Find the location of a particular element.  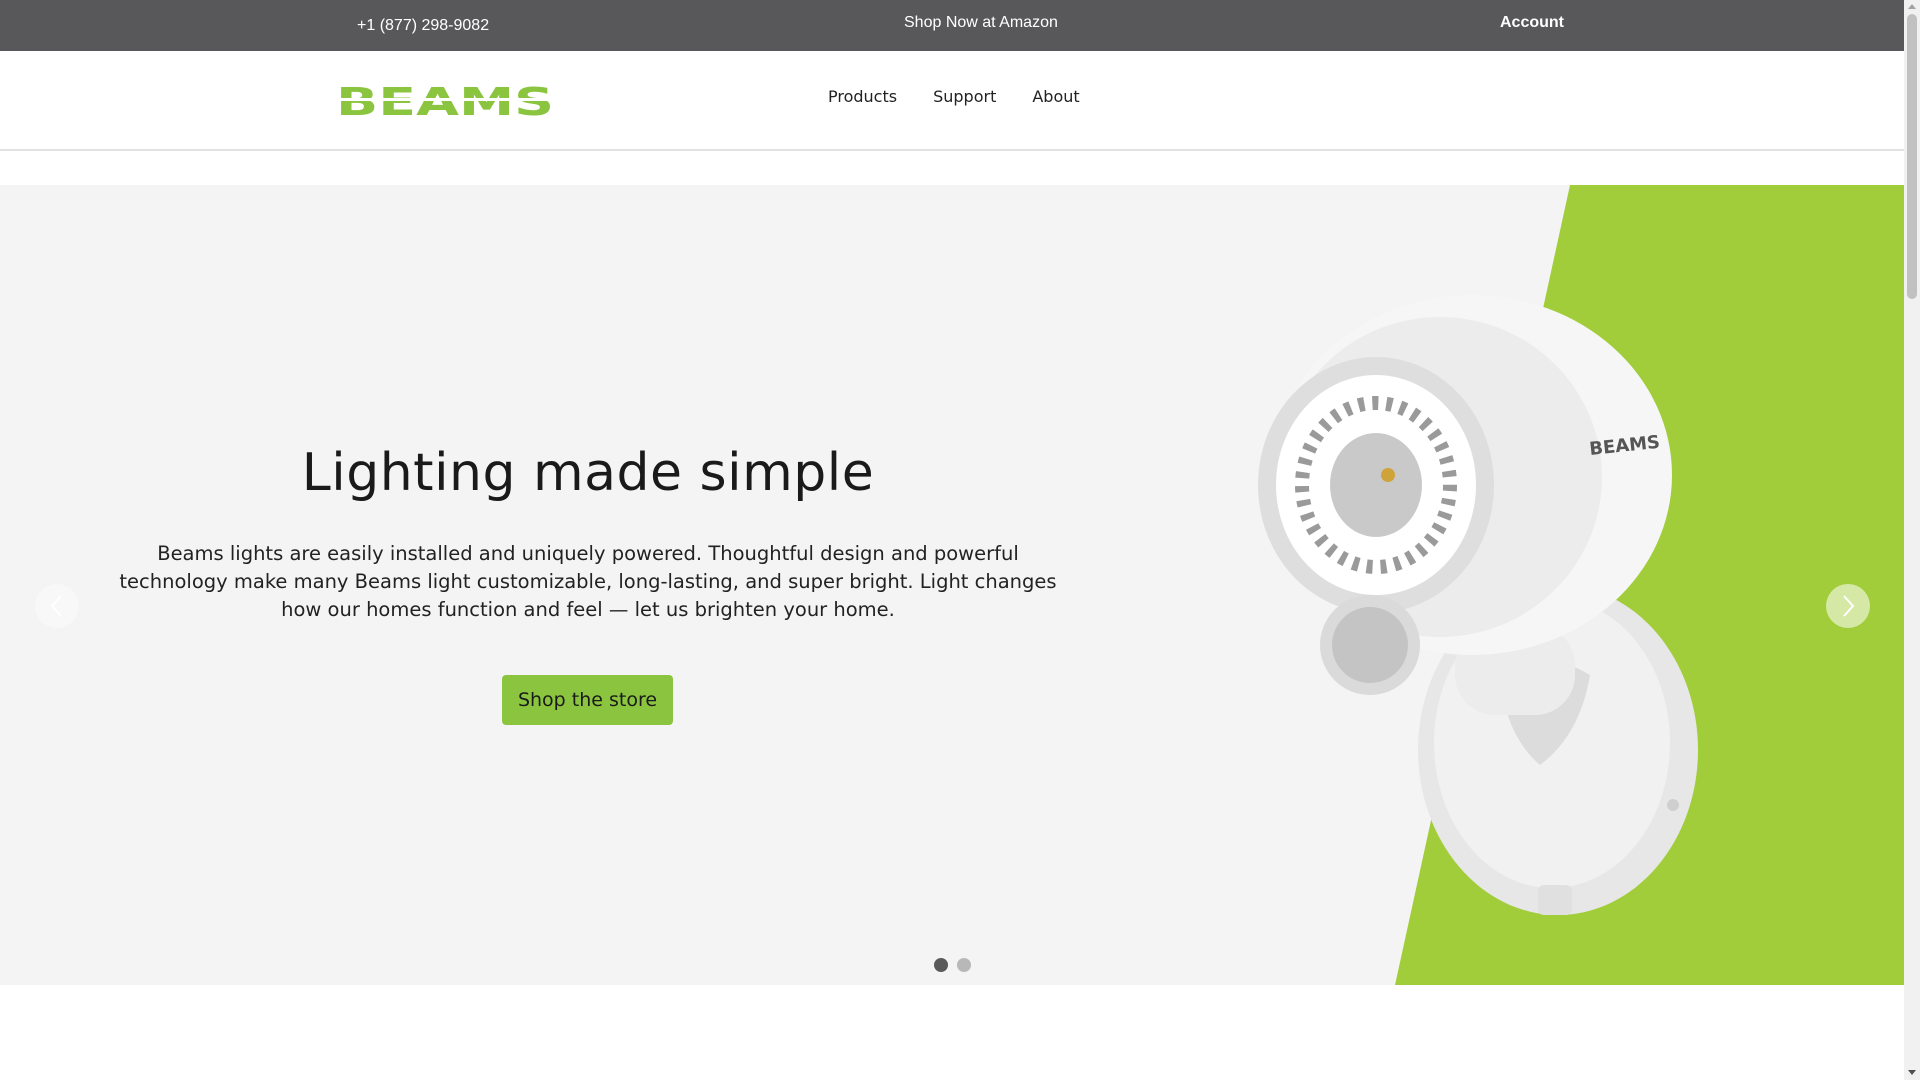

carousel-prev-button is located at coordinates (57, 606).